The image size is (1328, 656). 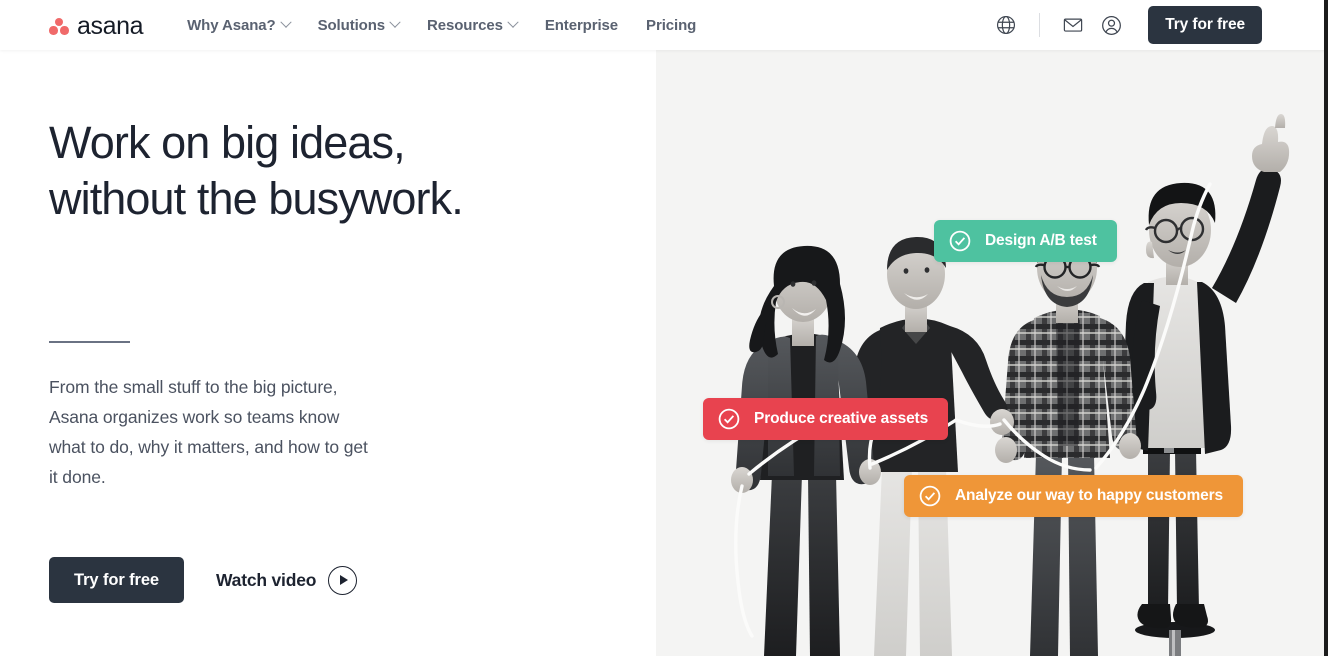 I want to click on nav-link-pricing: Pricing, so click(x=671, y=25).